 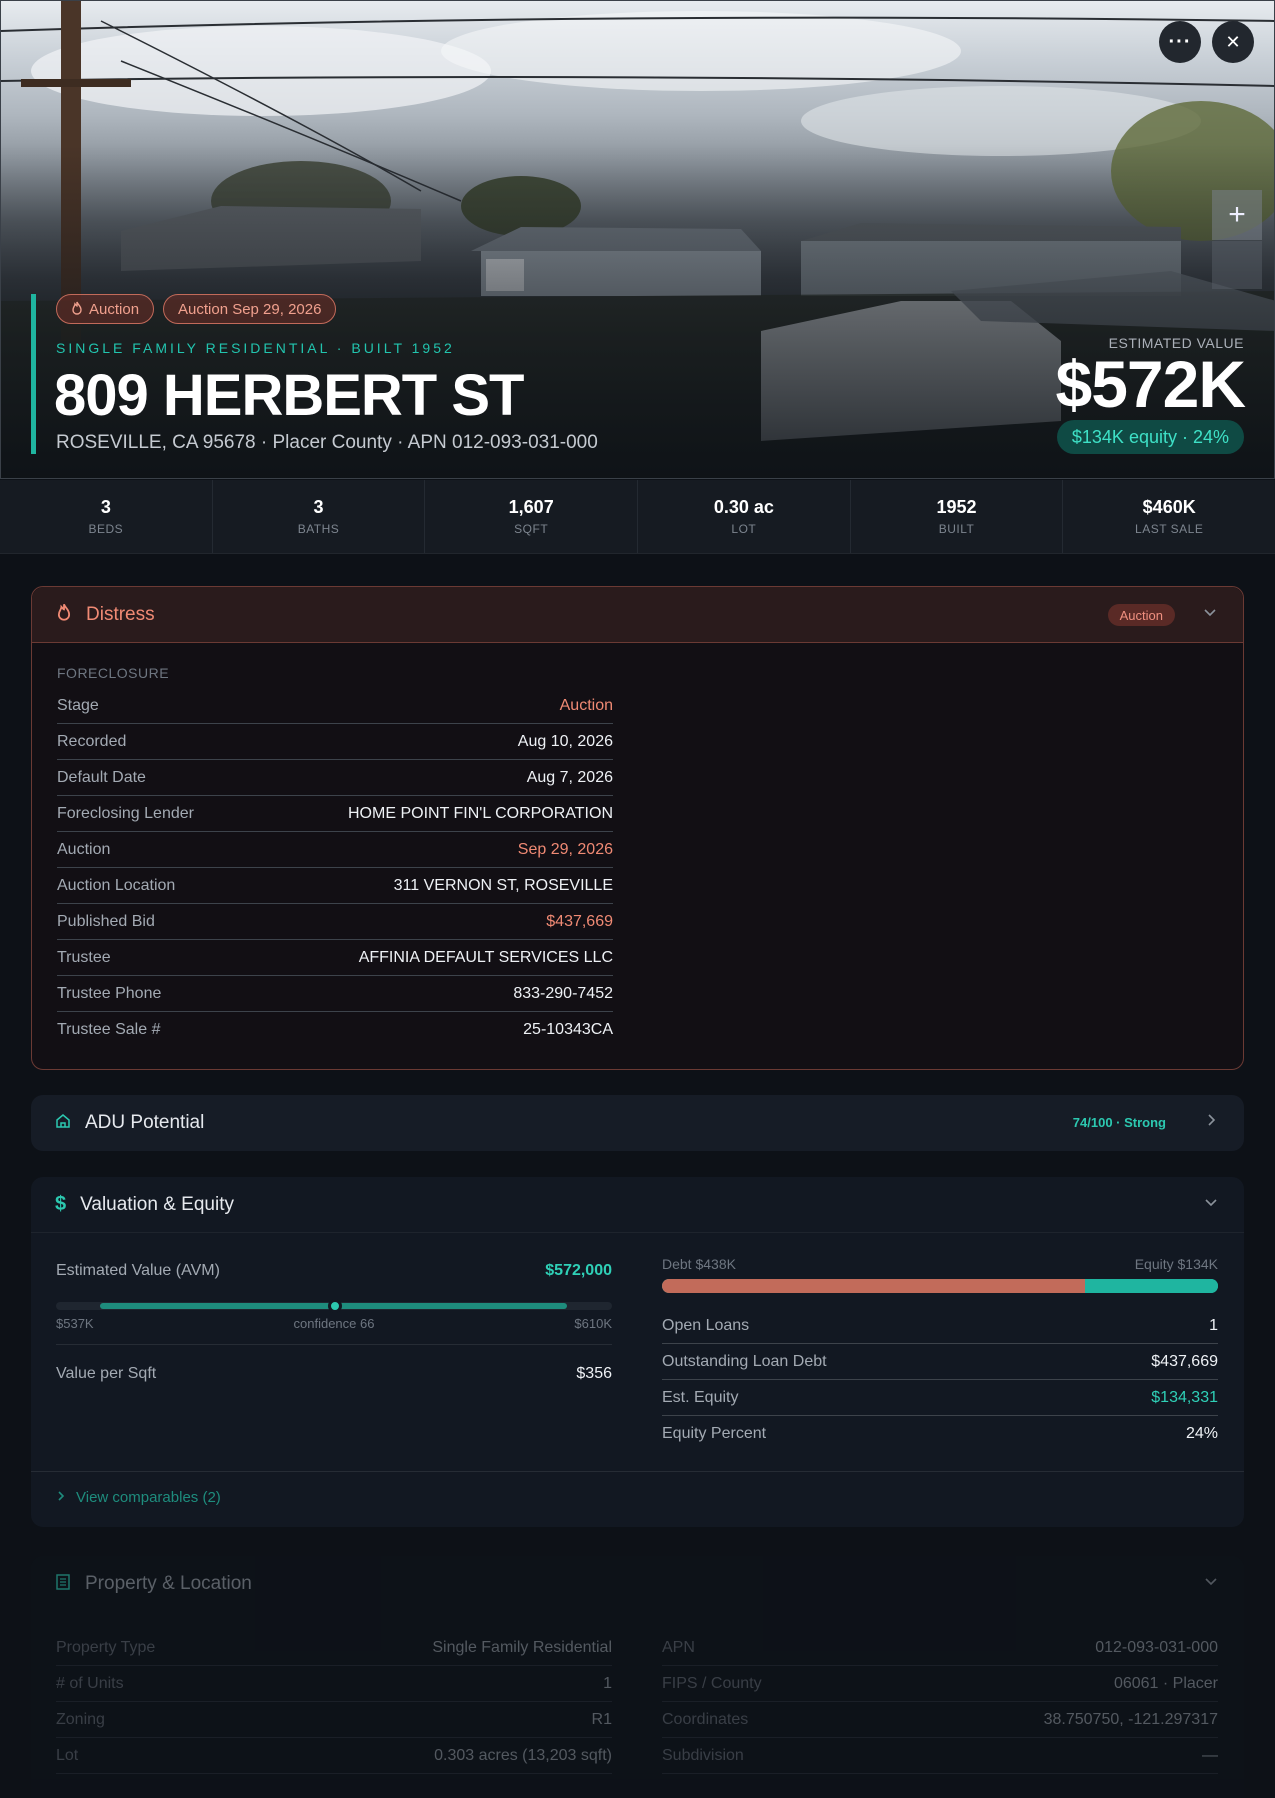 I want to click on kv-value: HOME POINT FIN'L CORPORATION, so click(x=480, y=813).